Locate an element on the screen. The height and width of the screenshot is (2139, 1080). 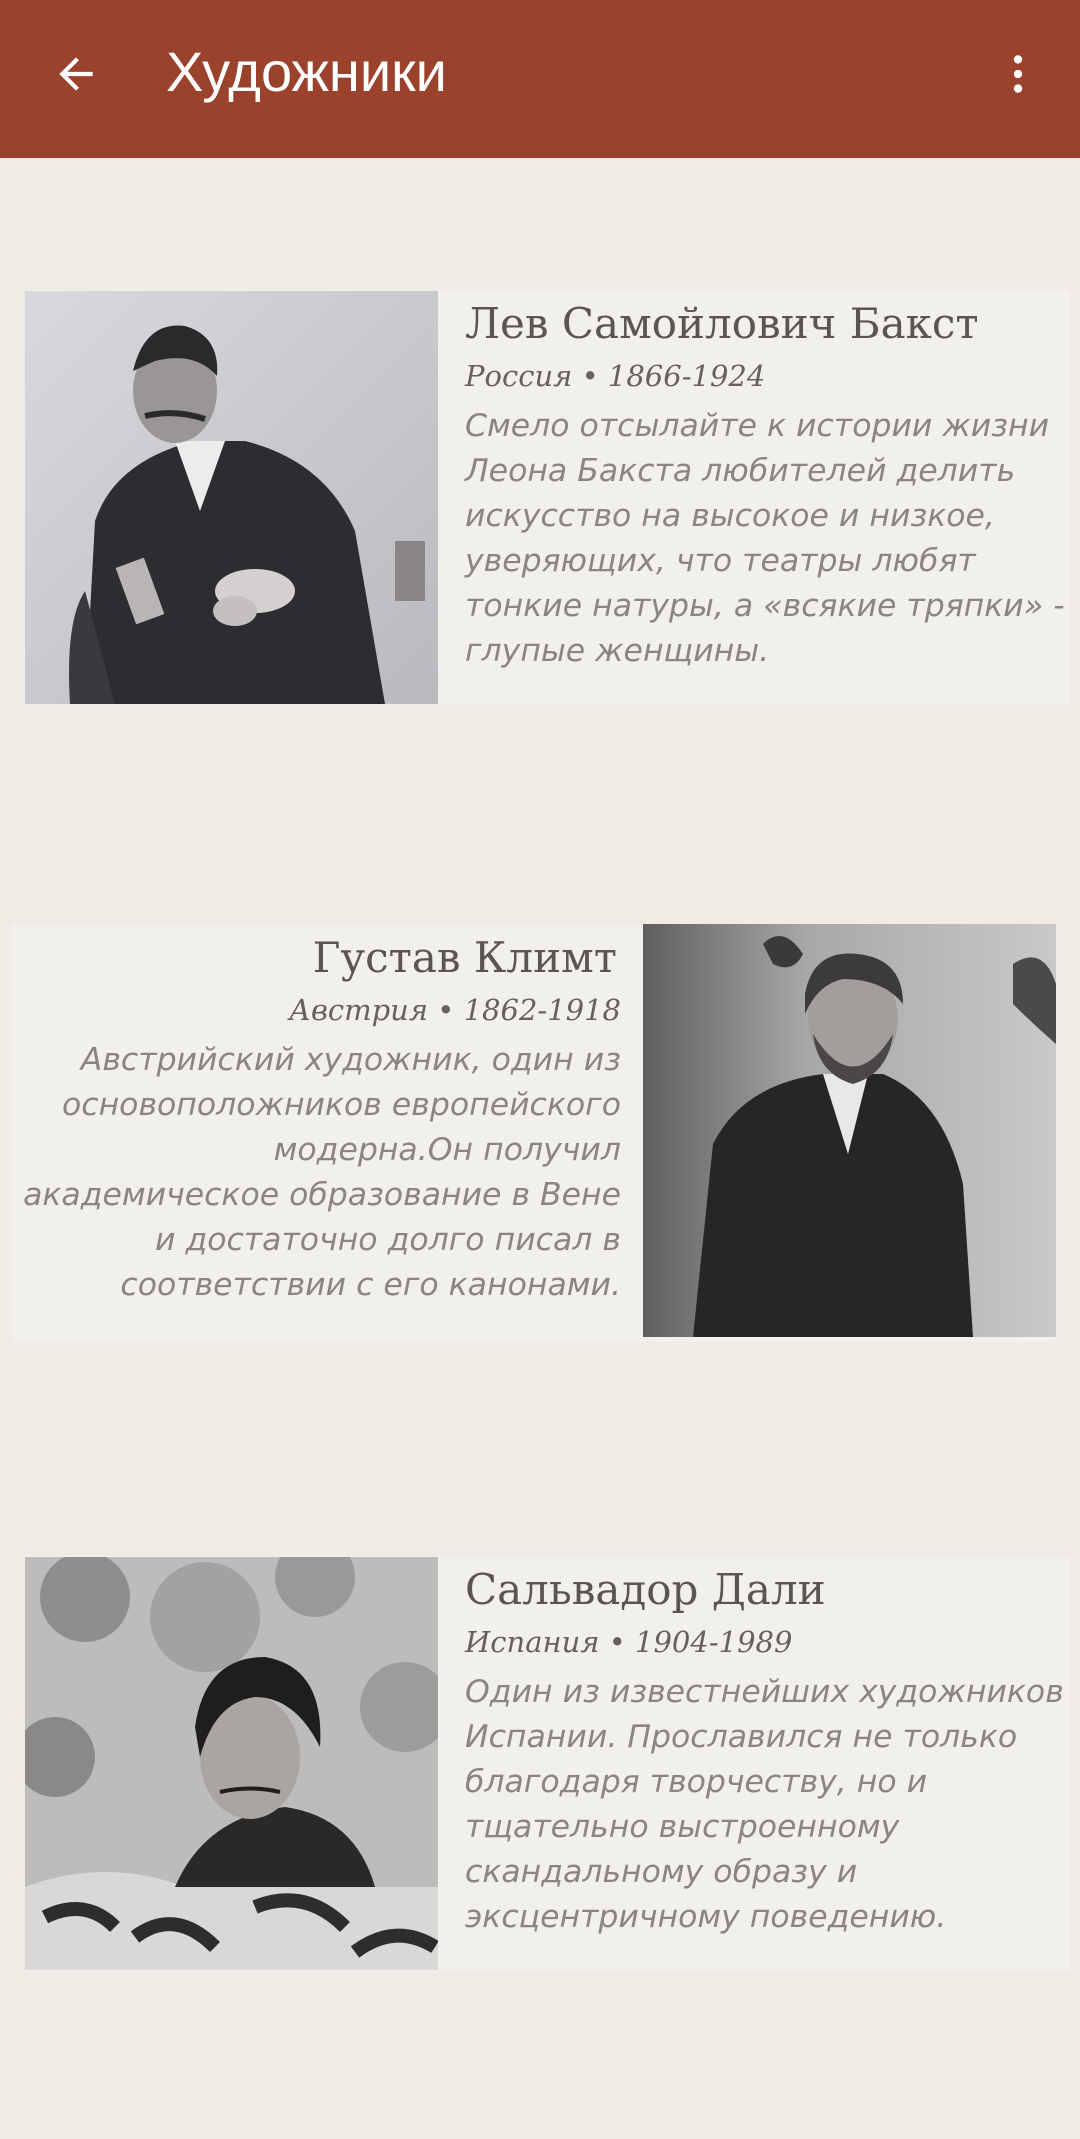
artist-meta: Австрия • 1862-1918 is located at coordinates (322, 1010).